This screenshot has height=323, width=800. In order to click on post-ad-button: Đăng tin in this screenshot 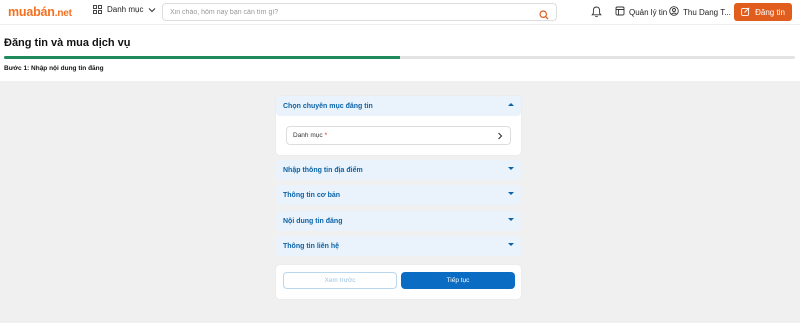, I will do `click(763, 12)`.